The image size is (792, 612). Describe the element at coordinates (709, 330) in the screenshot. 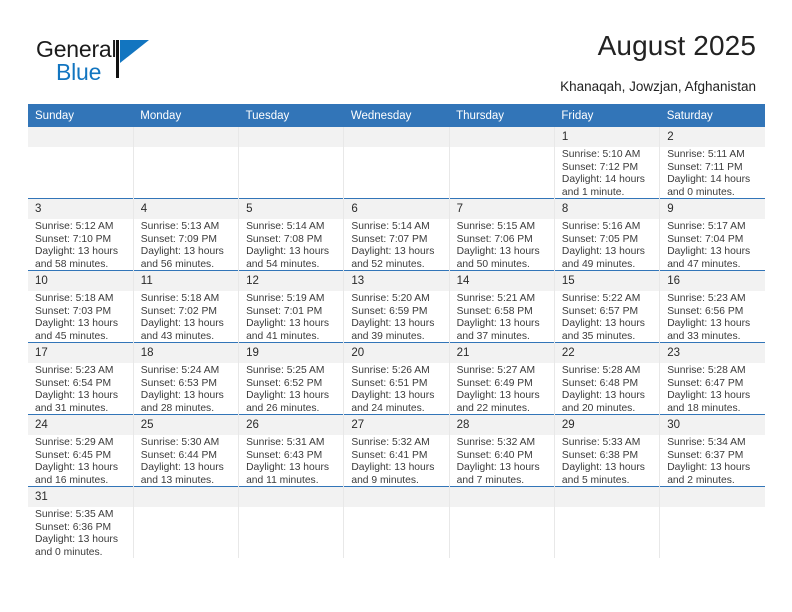

I see `daylight-text: Daylight: 13 hours and 33 minutes.` at that location.